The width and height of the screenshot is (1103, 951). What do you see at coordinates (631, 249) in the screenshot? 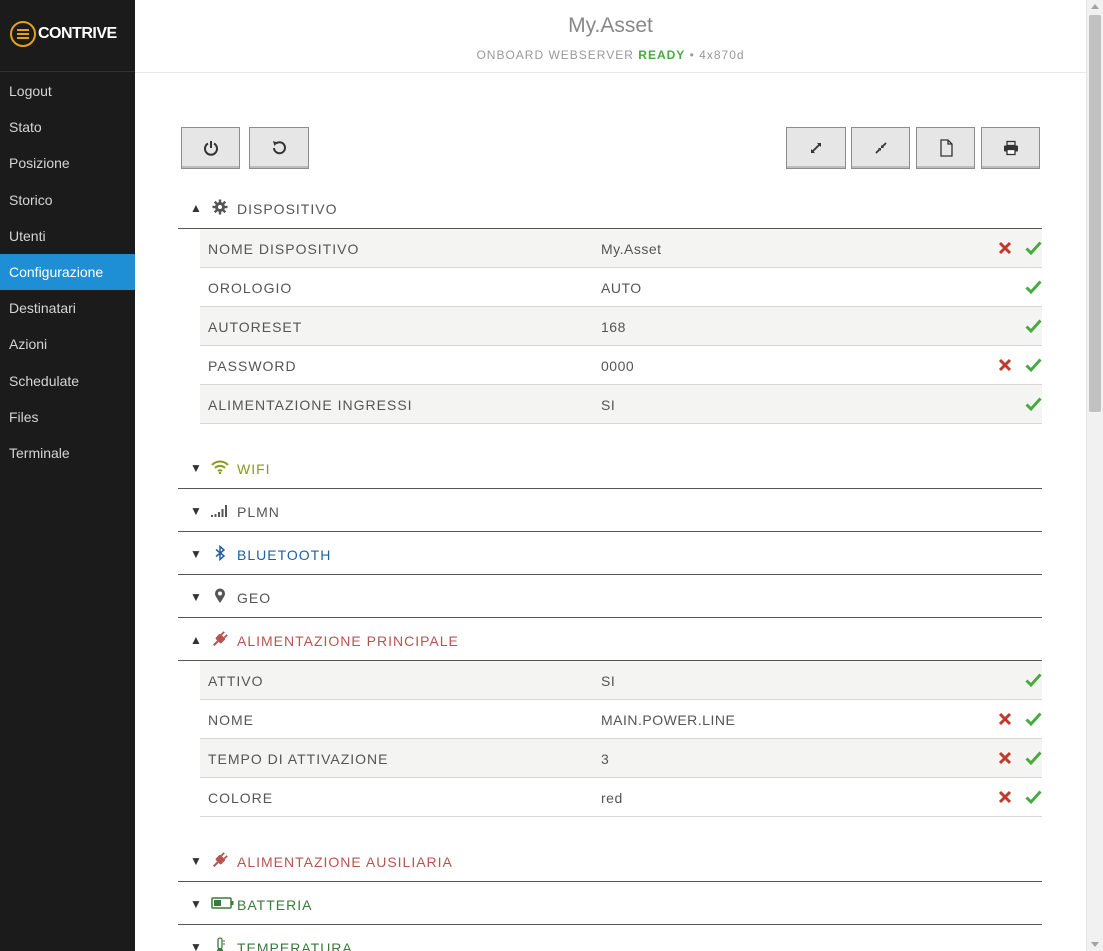
I see `row-value: My.Asset` at bounding box center [631, 249].